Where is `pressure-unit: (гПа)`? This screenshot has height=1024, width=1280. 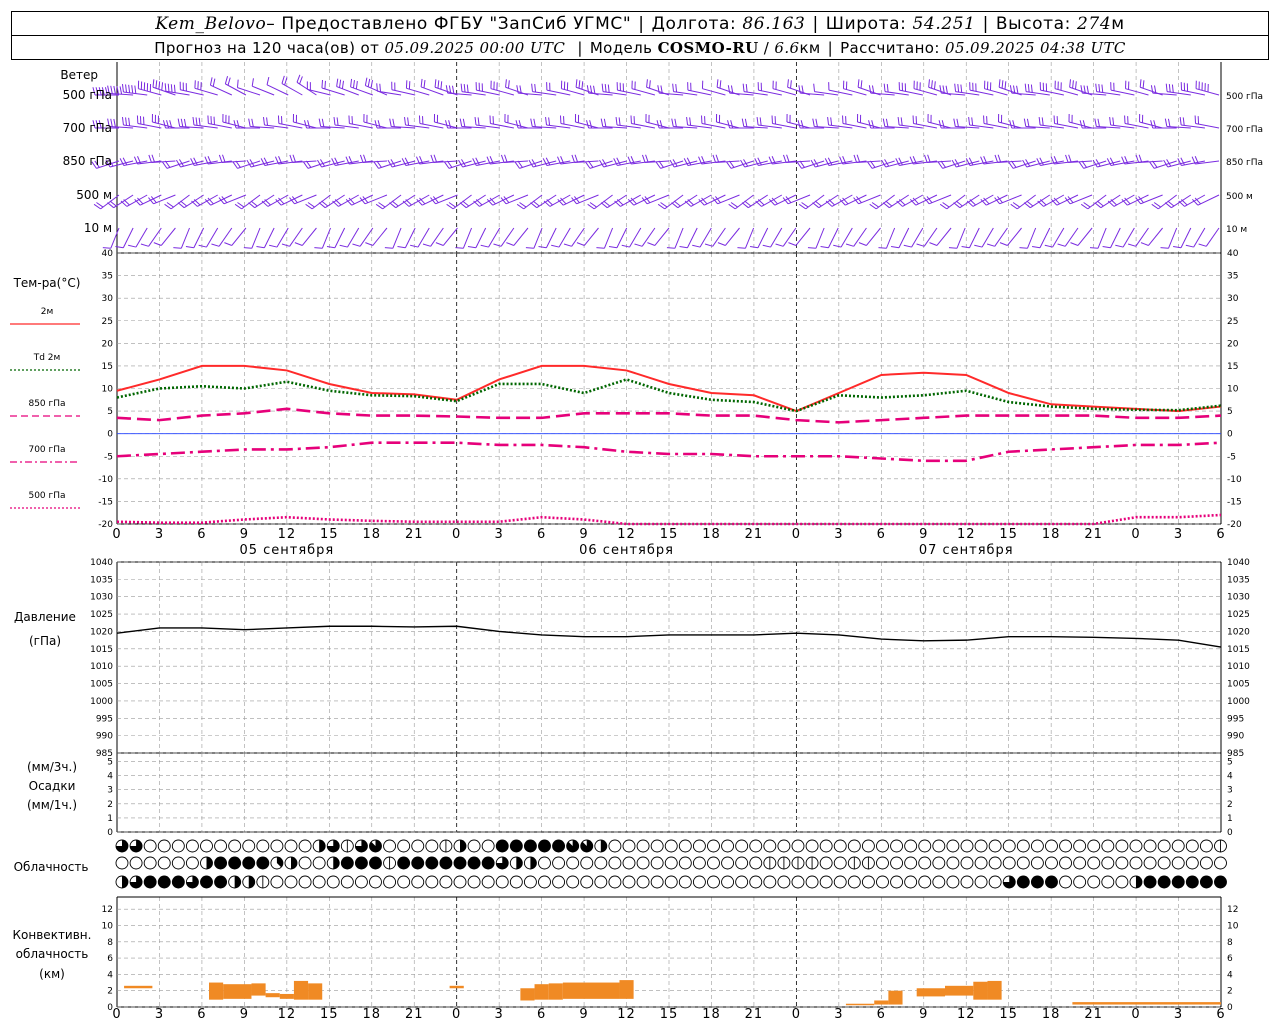
pressure-unit: (гПа) is located at coordinates (45, 641).